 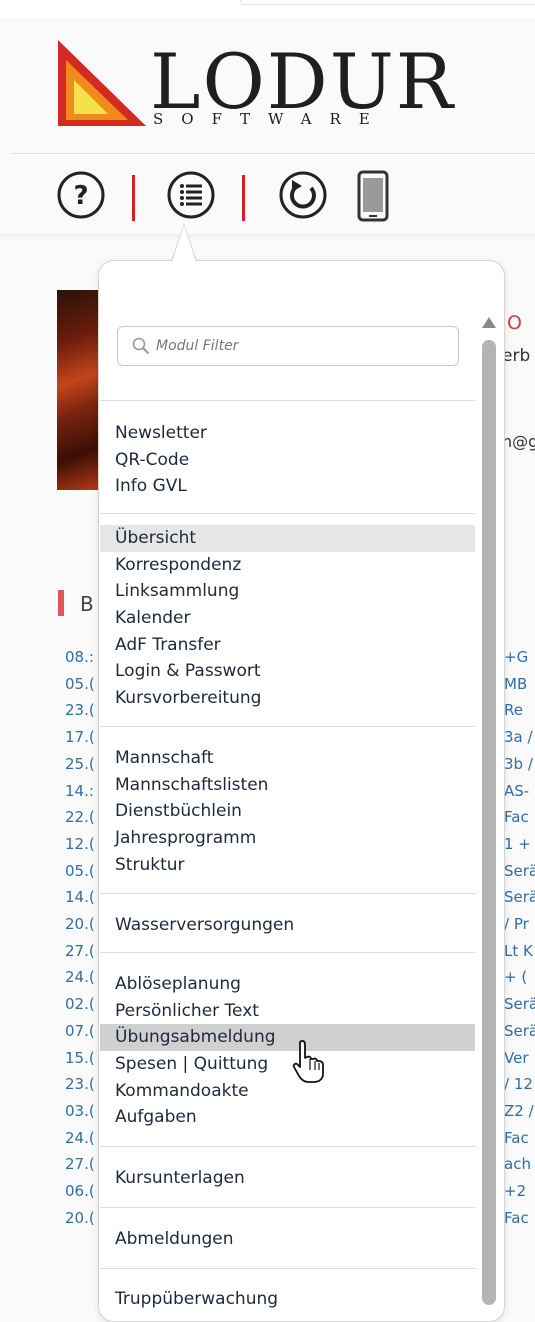 I want to click on section-title-fragment: B, so click(x=87, y=604).